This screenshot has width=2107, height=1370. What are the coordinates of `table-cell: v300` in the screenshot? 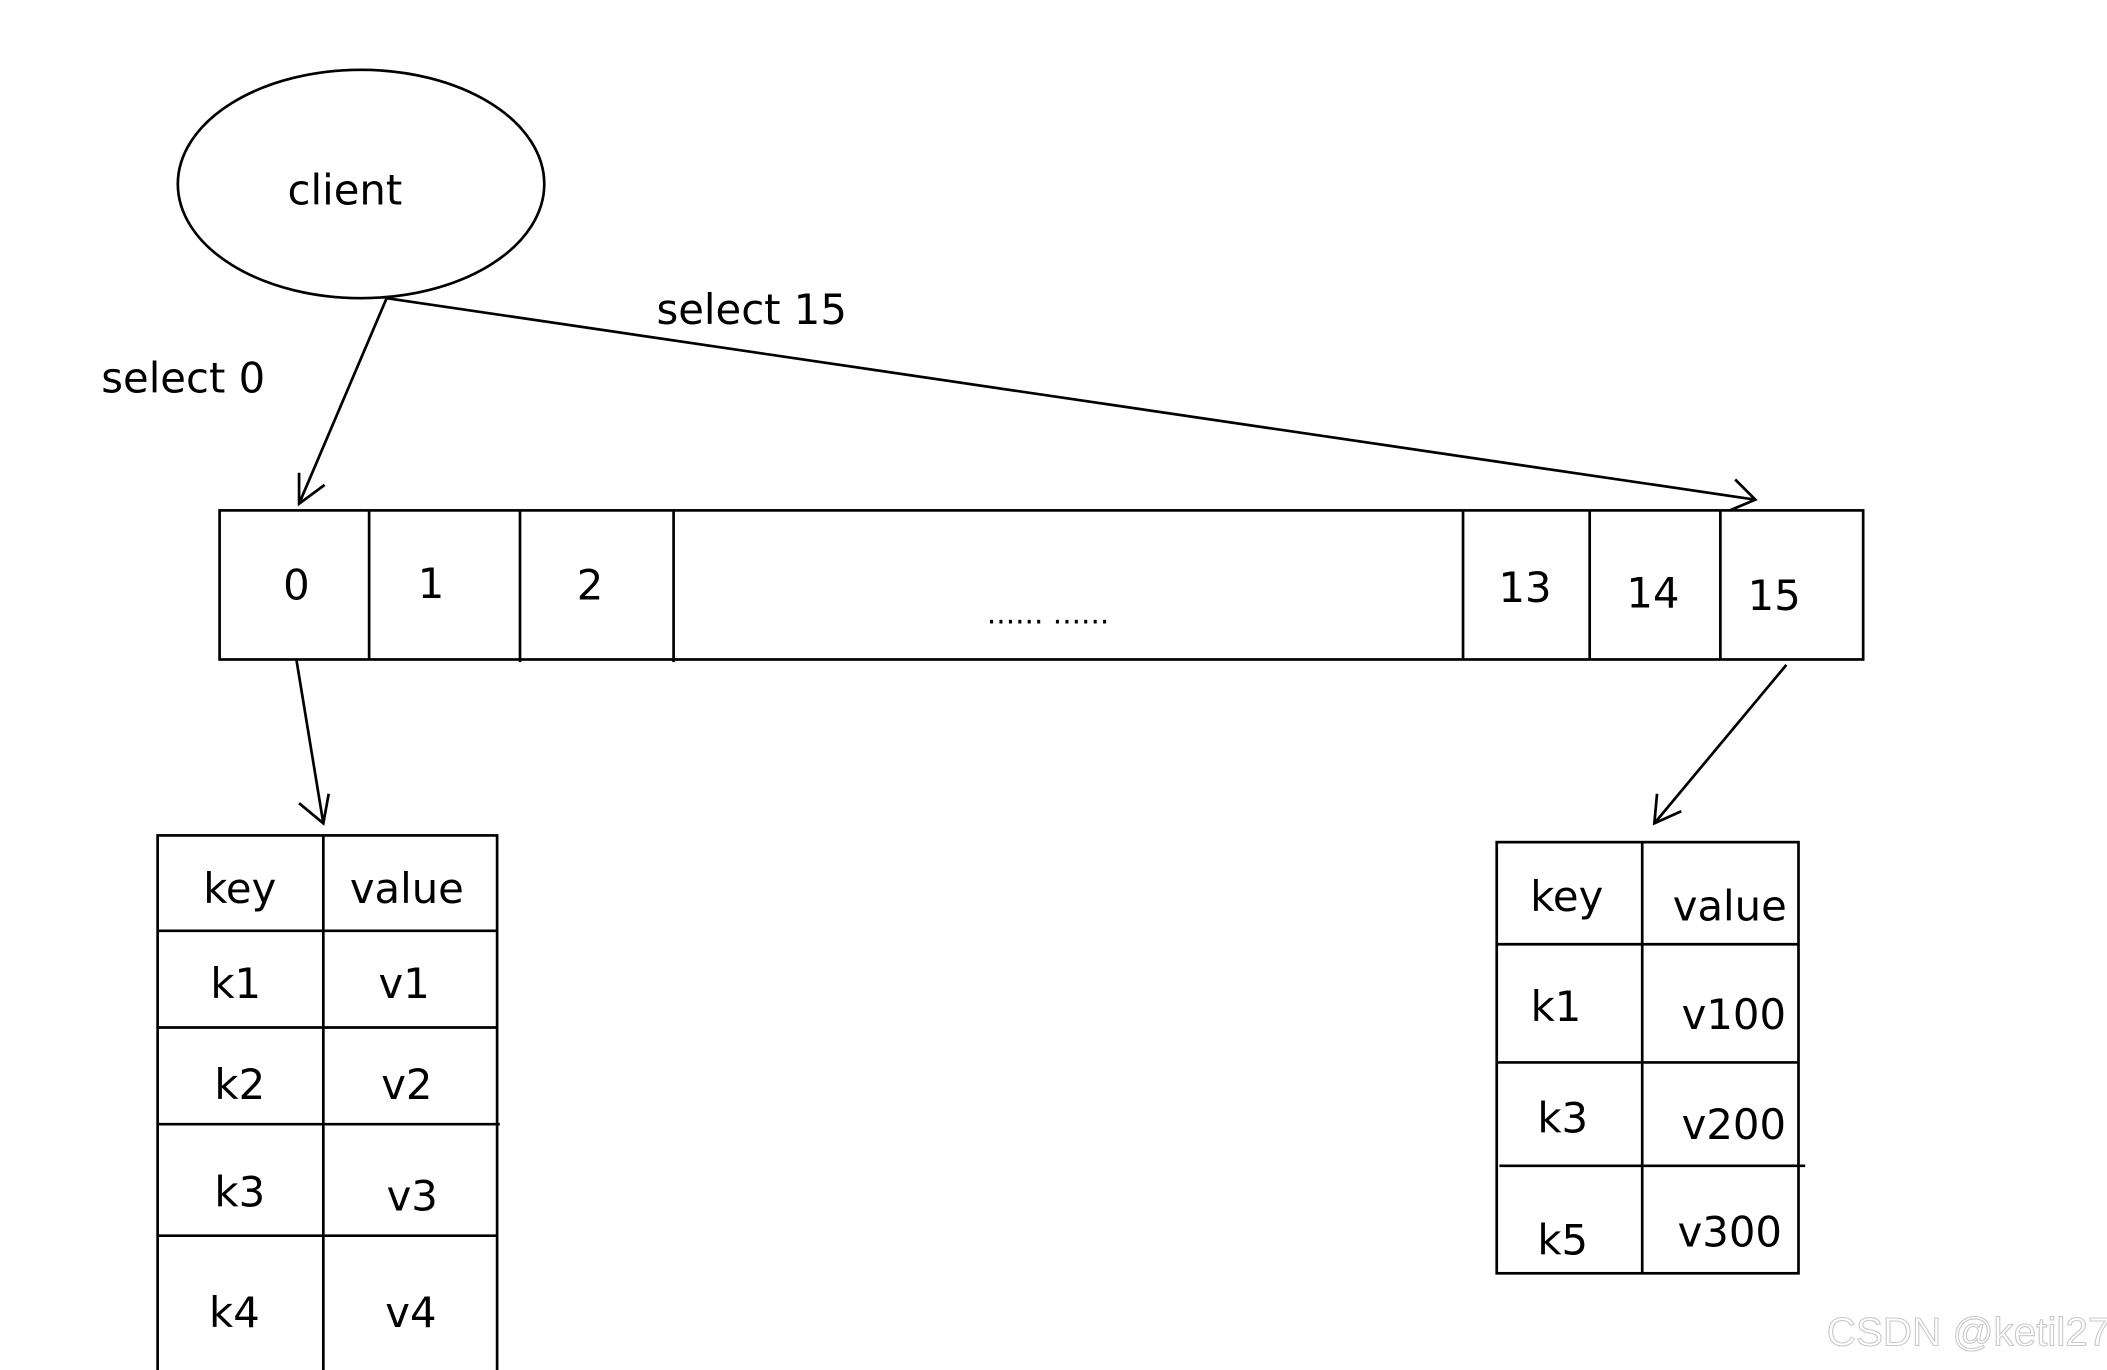 It's located at (1730, 1232).